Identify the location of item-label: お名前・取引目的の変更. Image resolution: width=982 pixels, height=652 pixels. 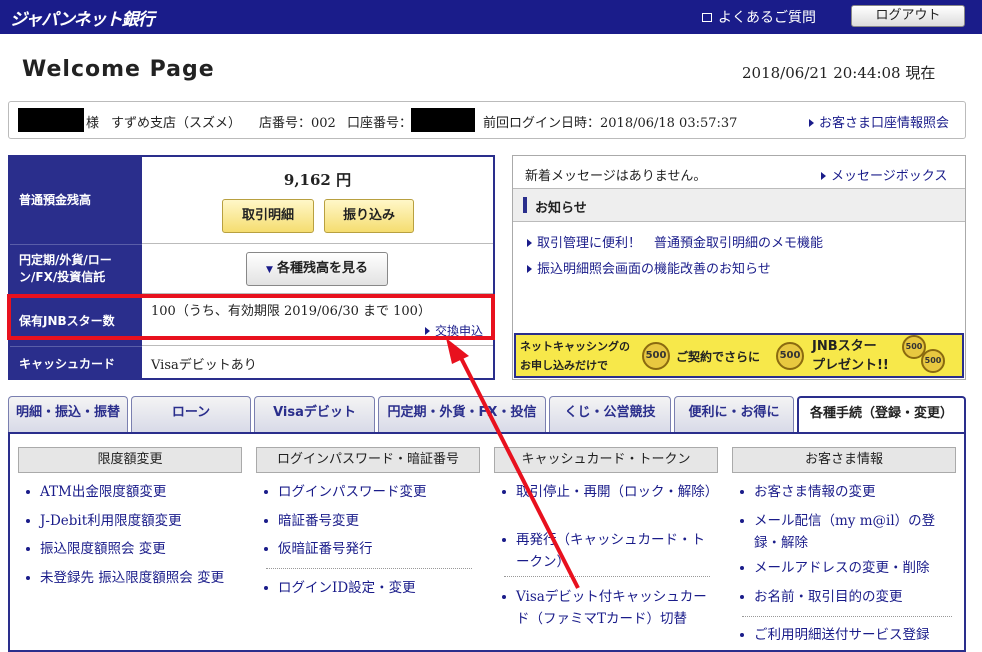
(828, 597).